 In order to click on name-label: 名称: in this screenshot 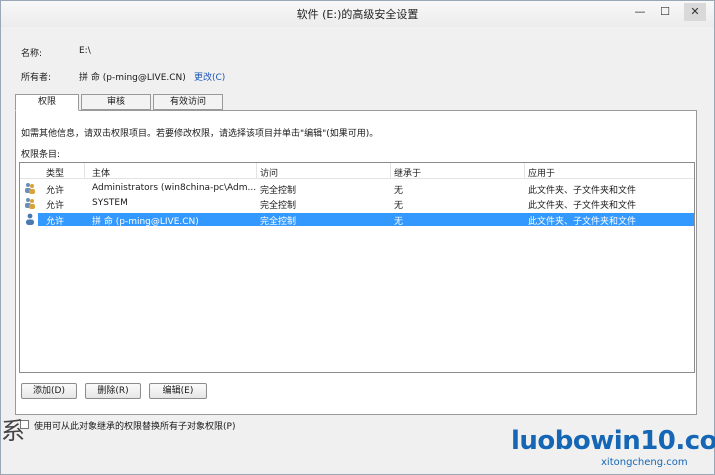, I will do `click(32, 54)`.